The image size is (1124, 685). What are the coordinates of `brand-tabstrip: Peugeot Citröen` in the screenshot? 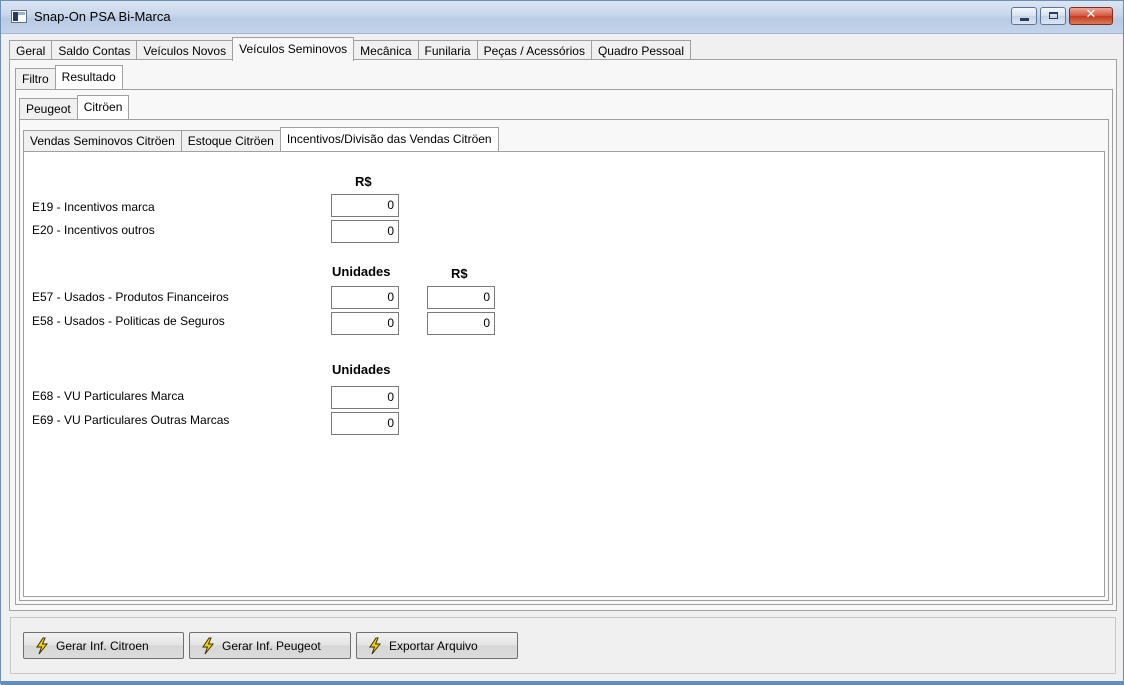 It's located at (74, 107).